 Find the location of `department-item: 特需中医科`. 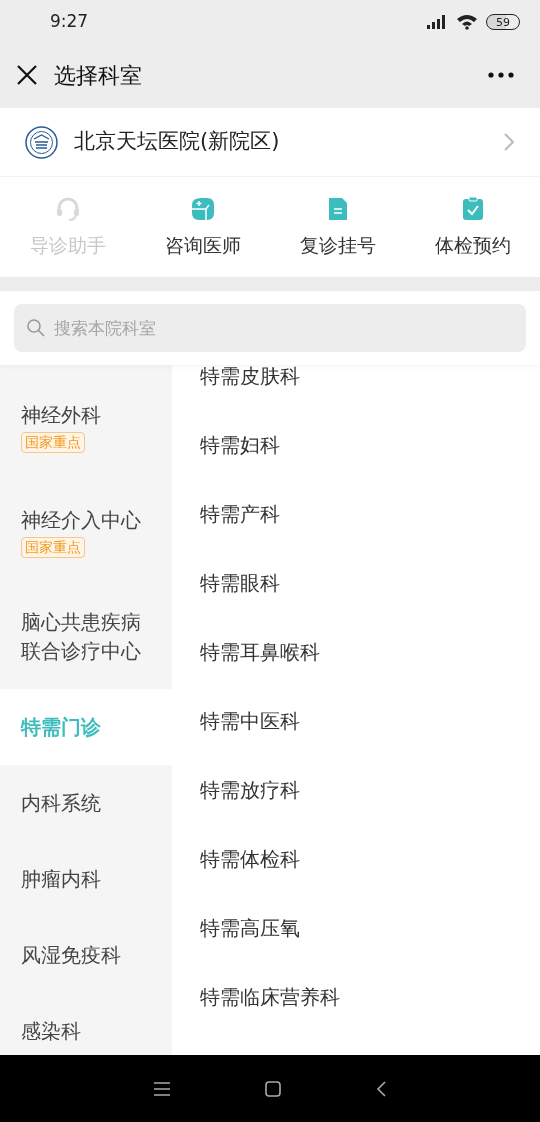

department-item: 特需中医科 is located at coordinates (250, 720).